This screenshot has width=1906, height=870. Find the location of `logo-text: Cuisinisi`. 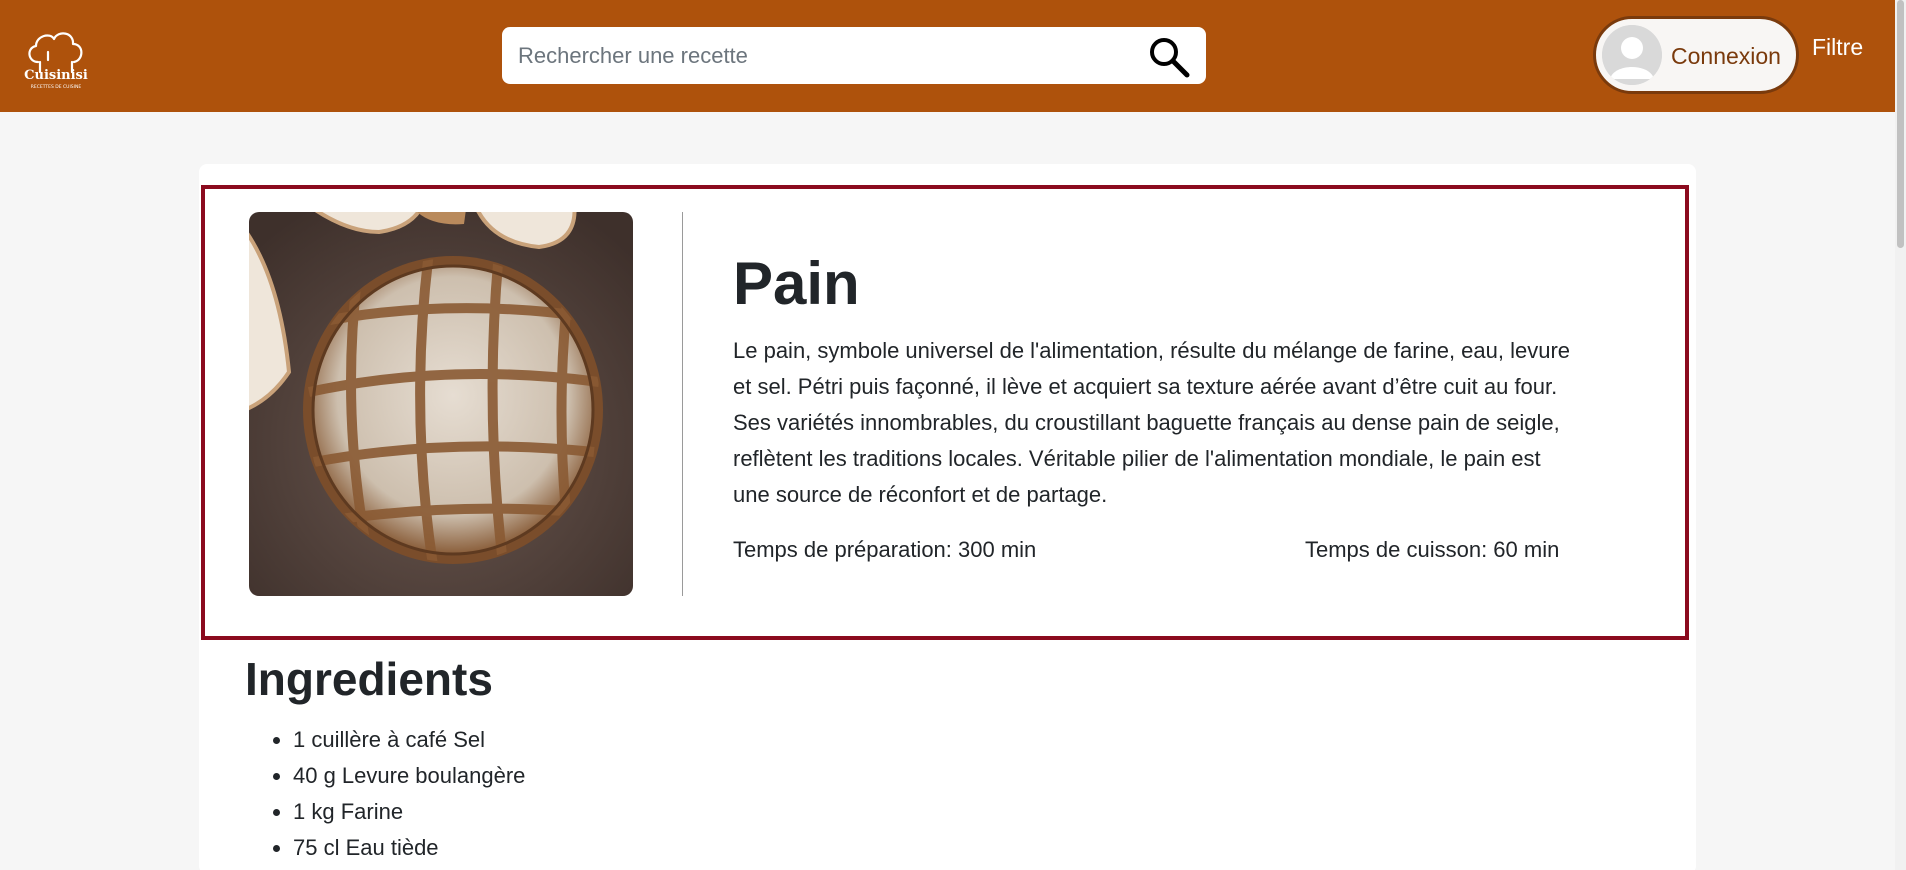

logo-text: Cuisinisi is located at coordinates (56, 75).